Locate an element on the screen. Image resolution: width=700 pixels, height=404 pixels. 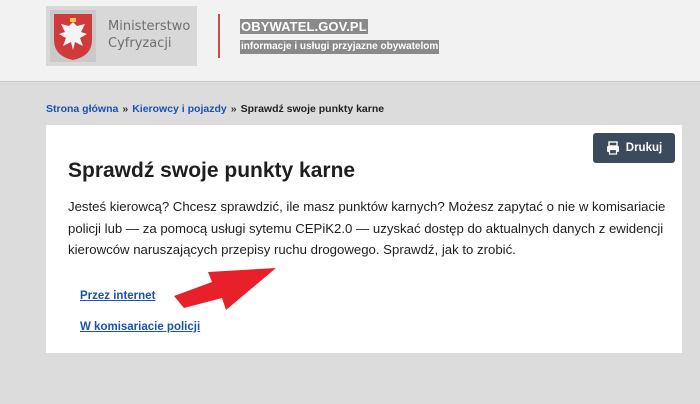
ministry-name-line2: Cyfryzacji is located at coordinates (140, 43).